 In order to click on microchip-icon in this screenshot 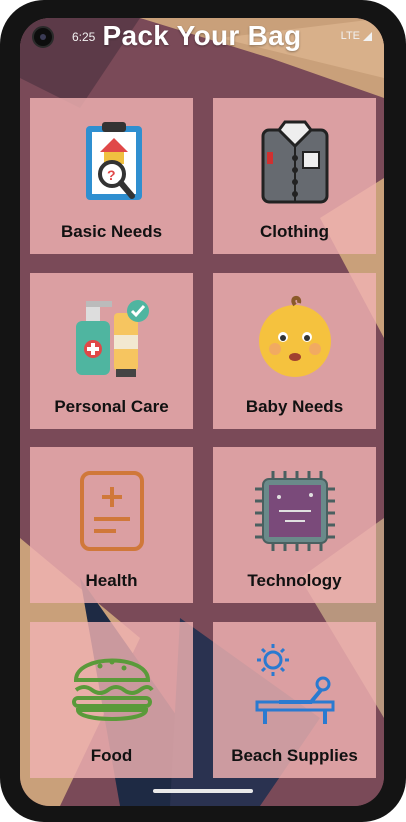, I will do `click(294, 511)`.